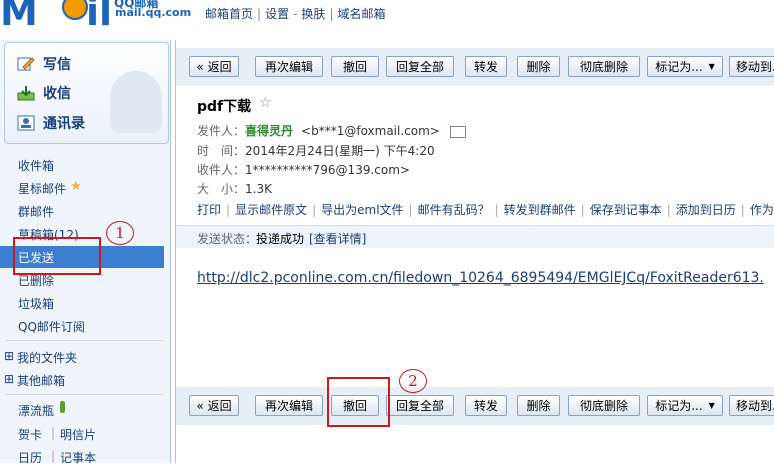 The width and height of the screenshot is (774, 466). What do you see at coordinates (26, 123) in the screenshot?
I see `contacts-icon` at bounding box center [26, 123].